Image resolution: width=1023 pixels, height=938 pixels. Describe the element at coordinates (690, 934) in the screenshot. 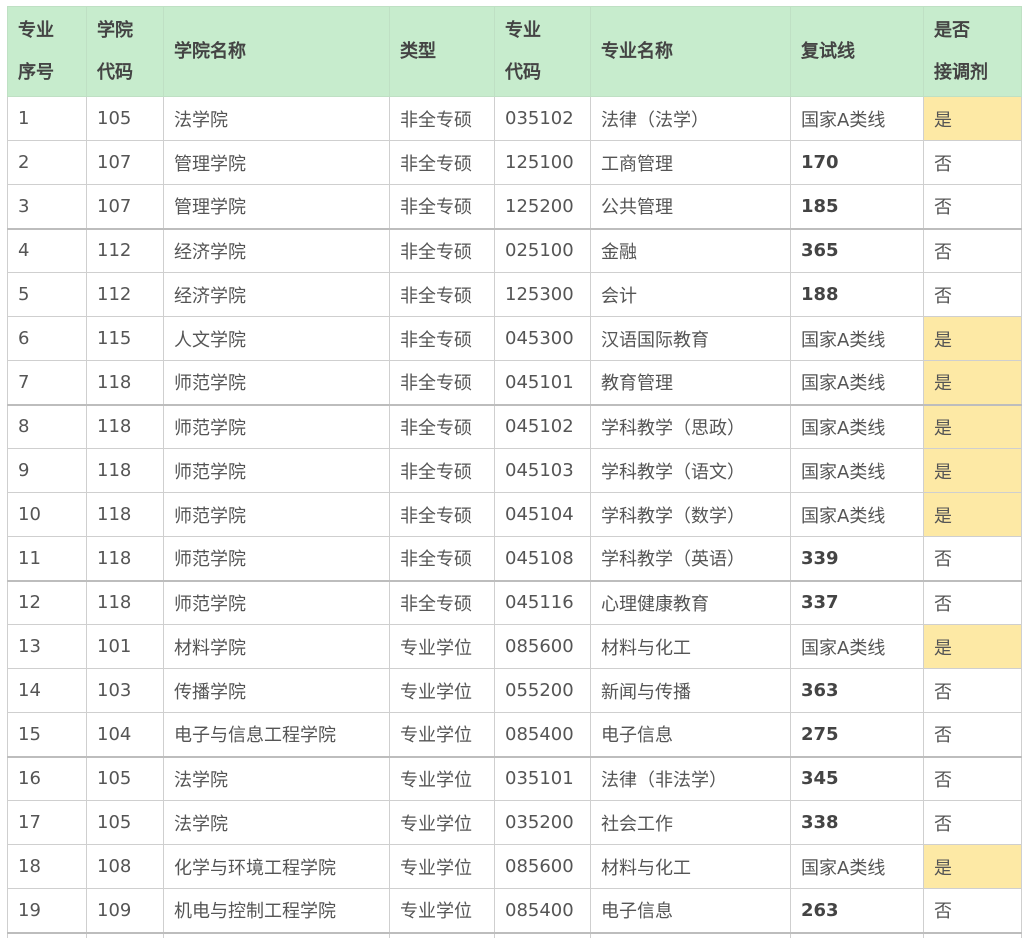

I see `cell-major-name` at that location.